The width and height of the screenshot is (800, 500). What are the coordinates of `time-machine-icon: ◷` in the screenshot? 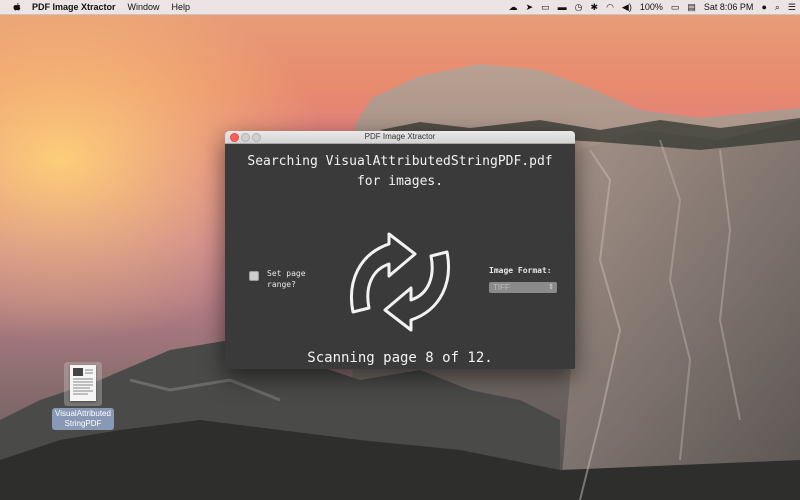 It's located at (579, 7).